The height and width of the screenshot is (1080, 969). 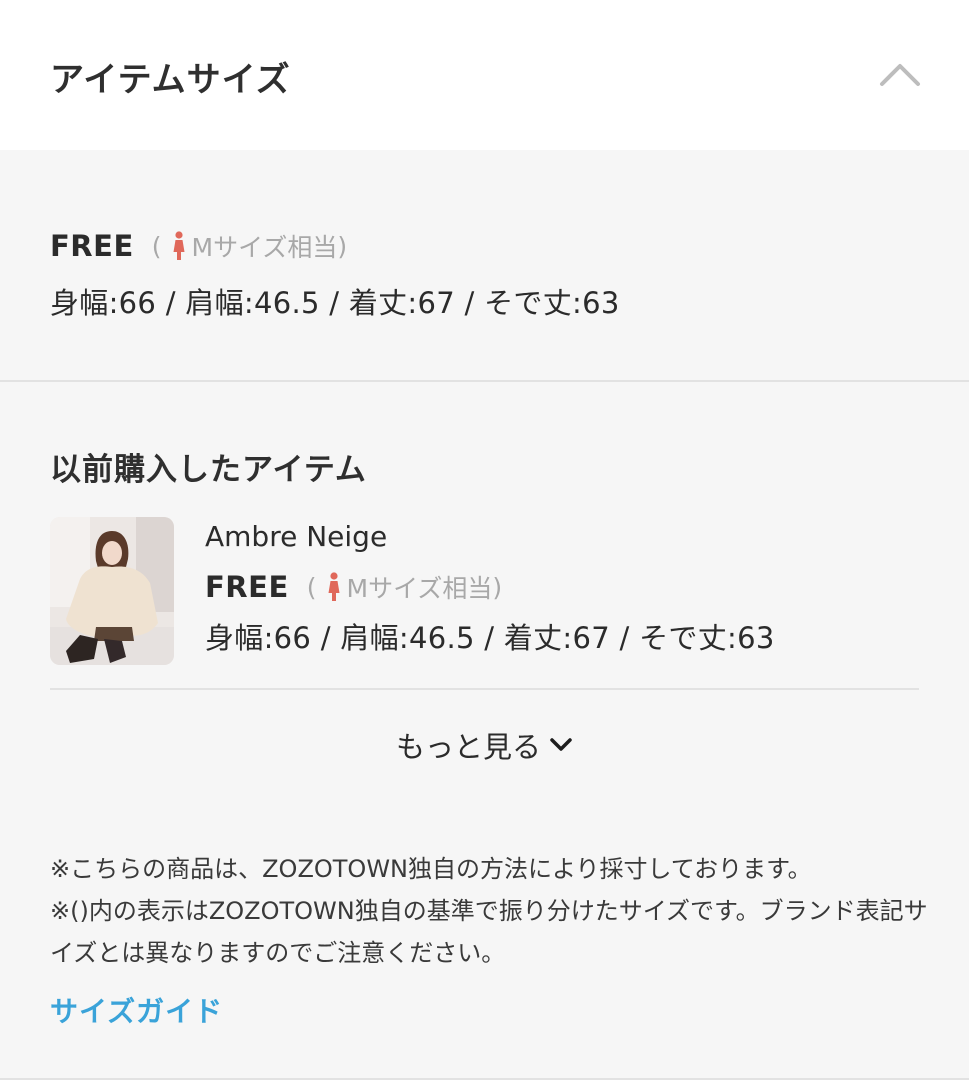 I want to click on show-more-button: もっと見る, so click(x=484, y=745).